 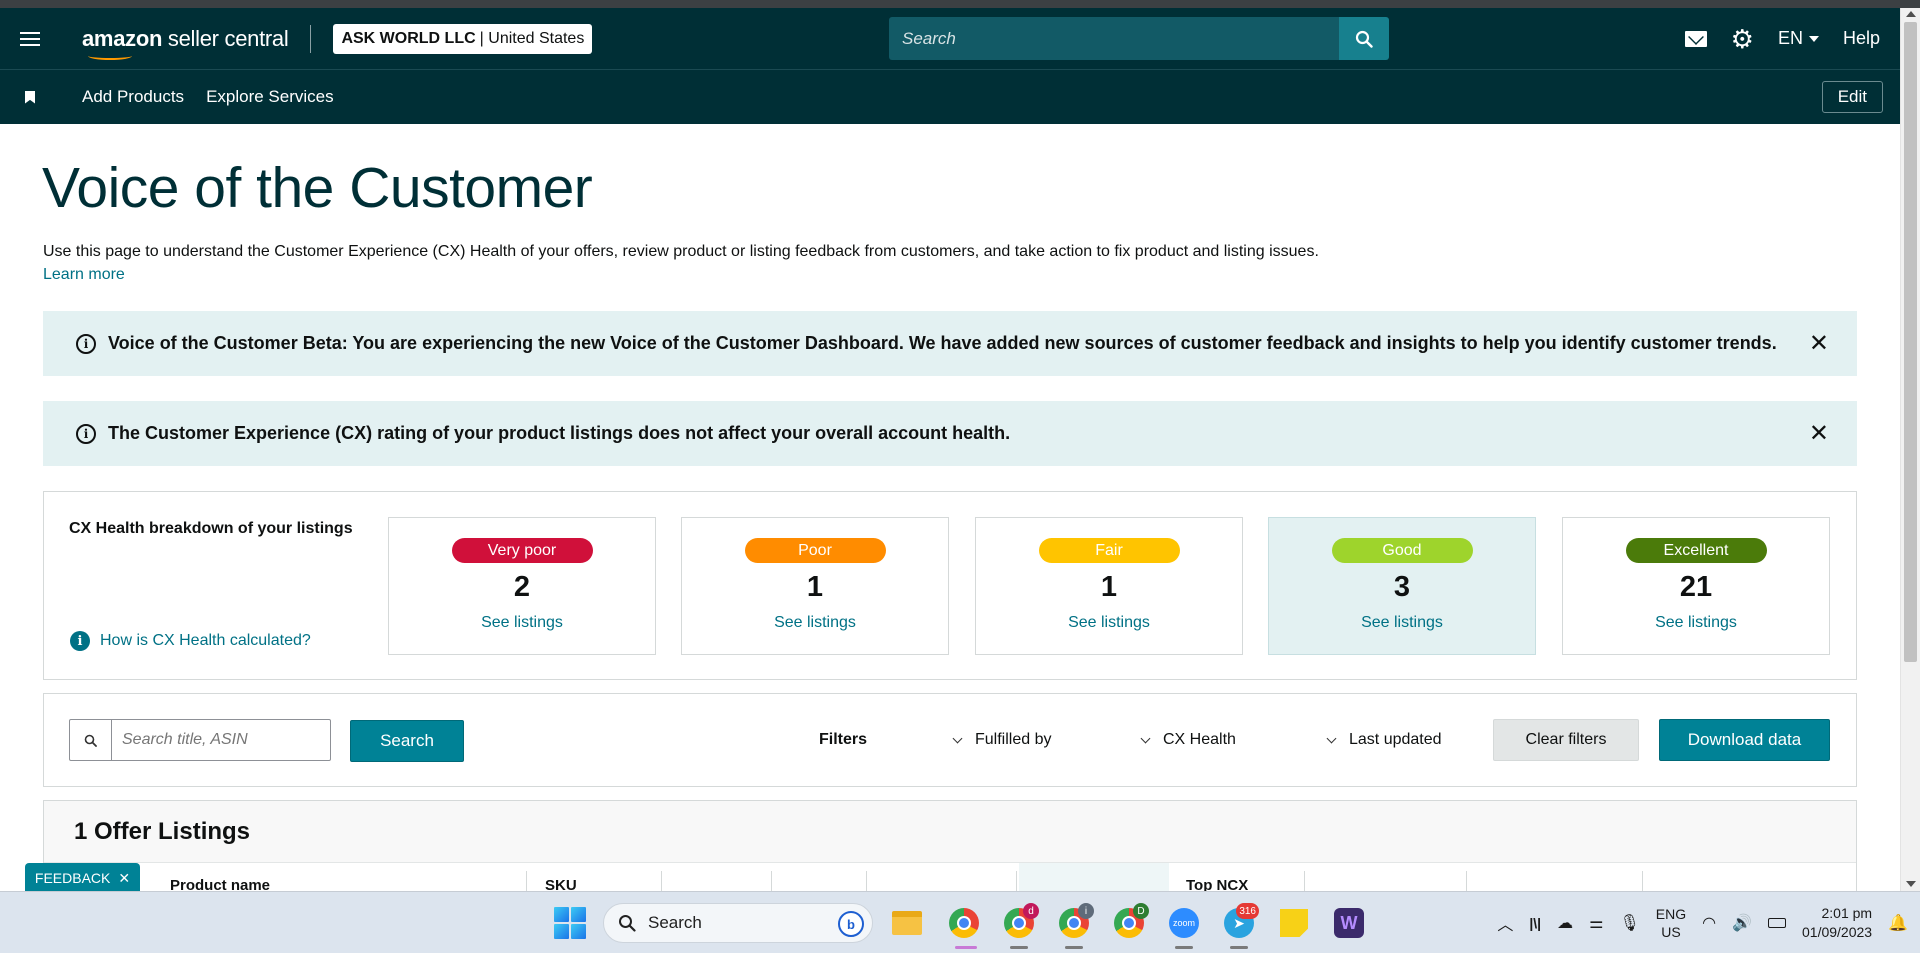 I want to click on telegram-icon: ➤ 316, so click(x=1240, y=921).